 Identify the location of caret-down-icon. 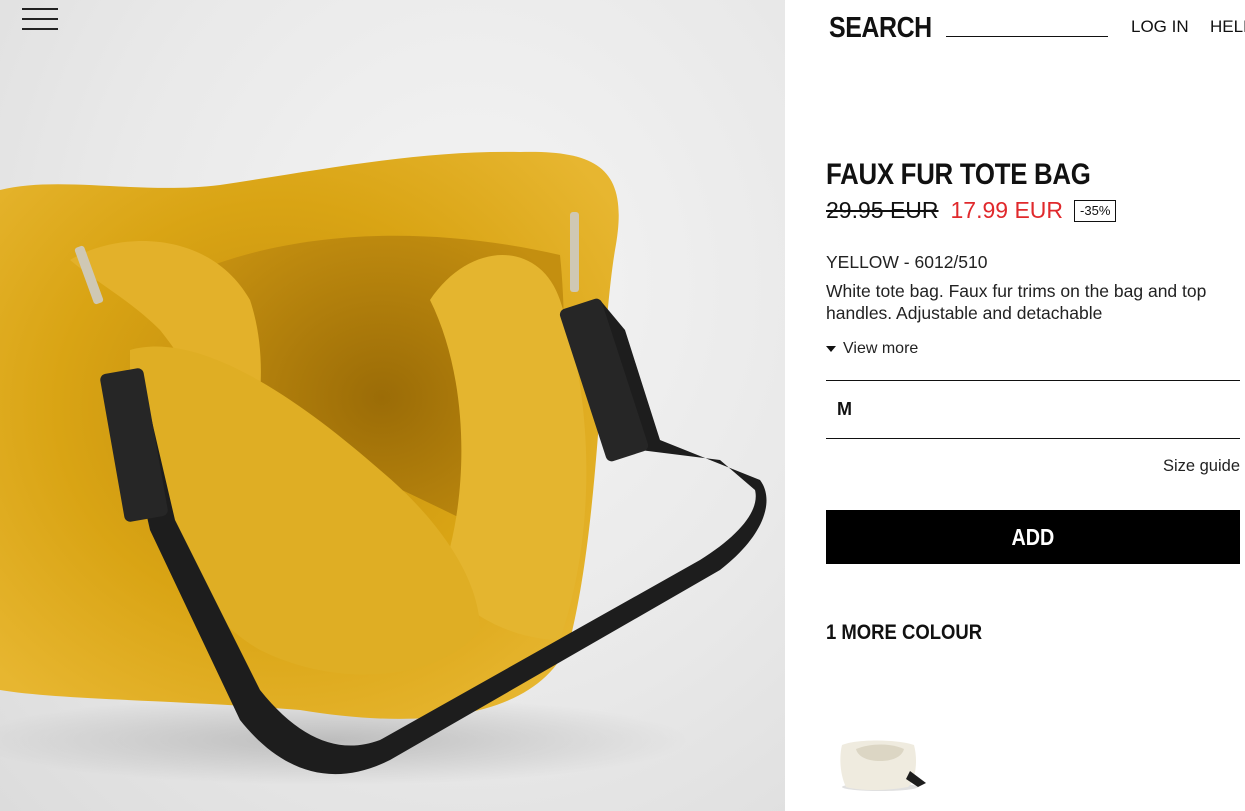
(831, 349).